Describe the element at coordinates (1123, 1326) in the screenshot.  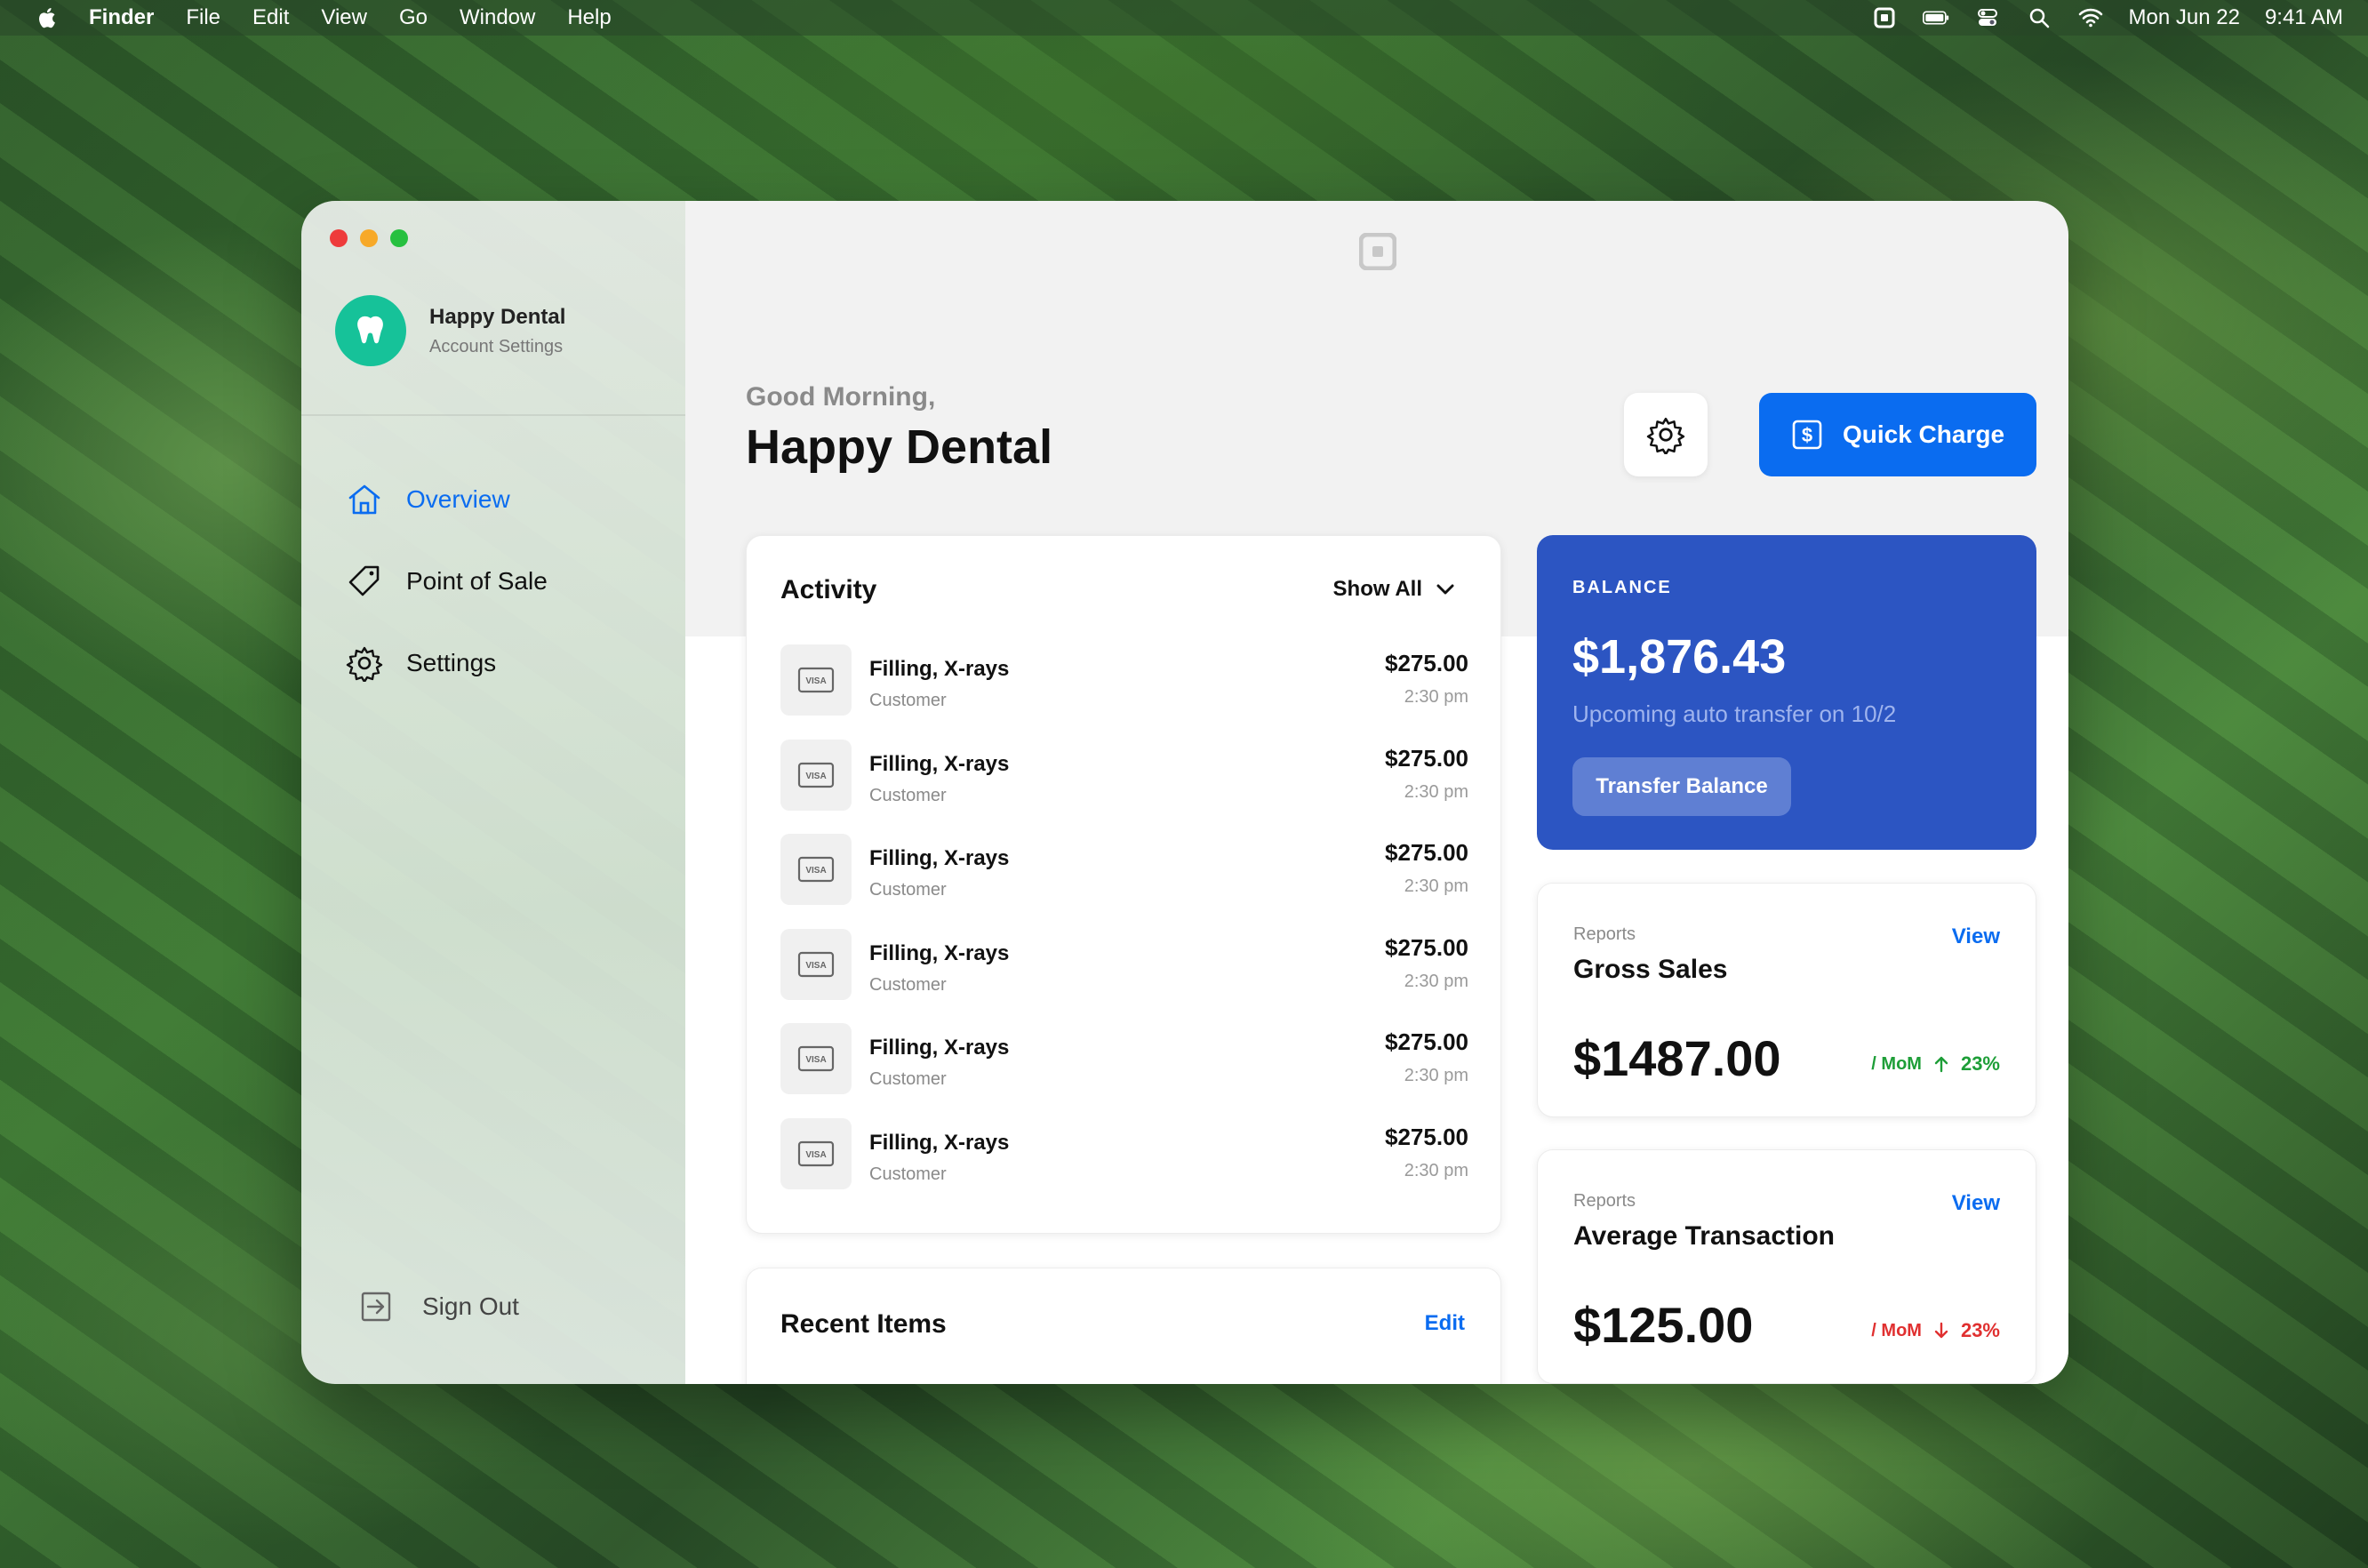
I see `recent-items-card: Recent Items Edit` at that location.